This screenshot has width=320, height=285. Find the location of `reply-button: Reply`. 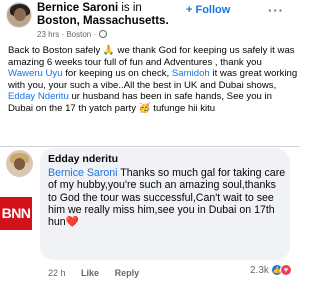

reply-button: Reply is located at coordinates (127, 273).